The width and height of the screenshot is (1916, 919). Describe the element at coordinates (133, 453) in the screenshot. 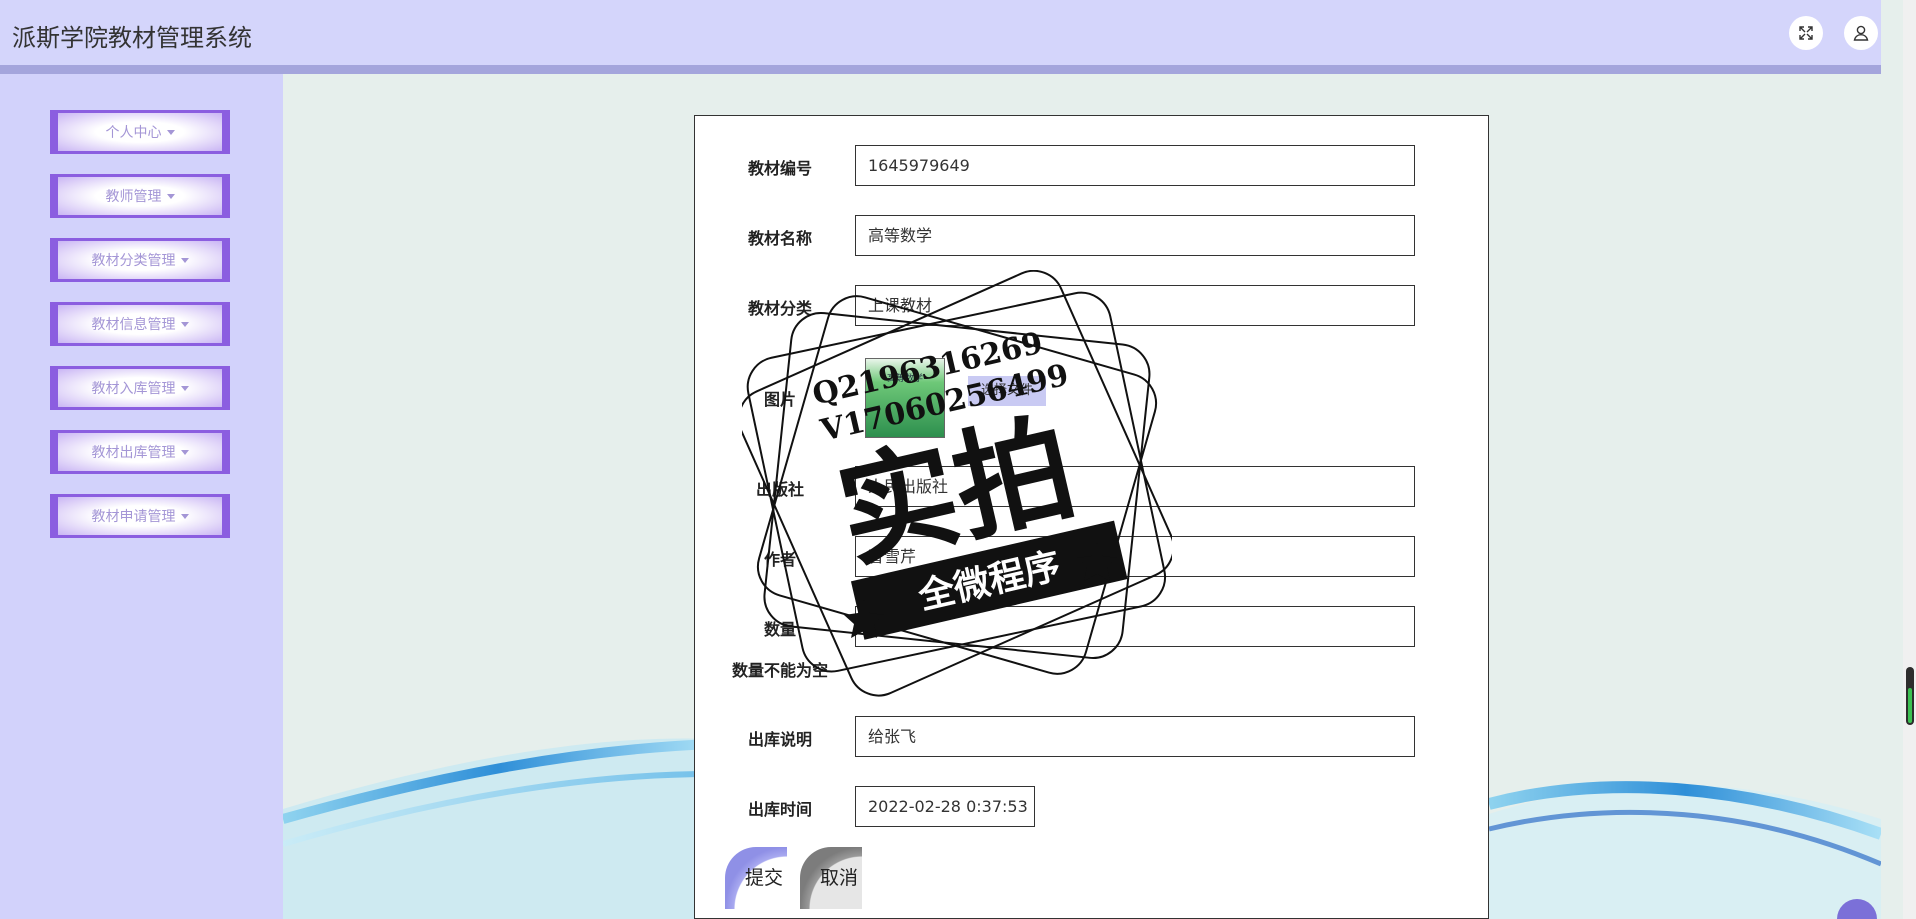

I see `sidebar-item-label: 教材出库管理` at that location.